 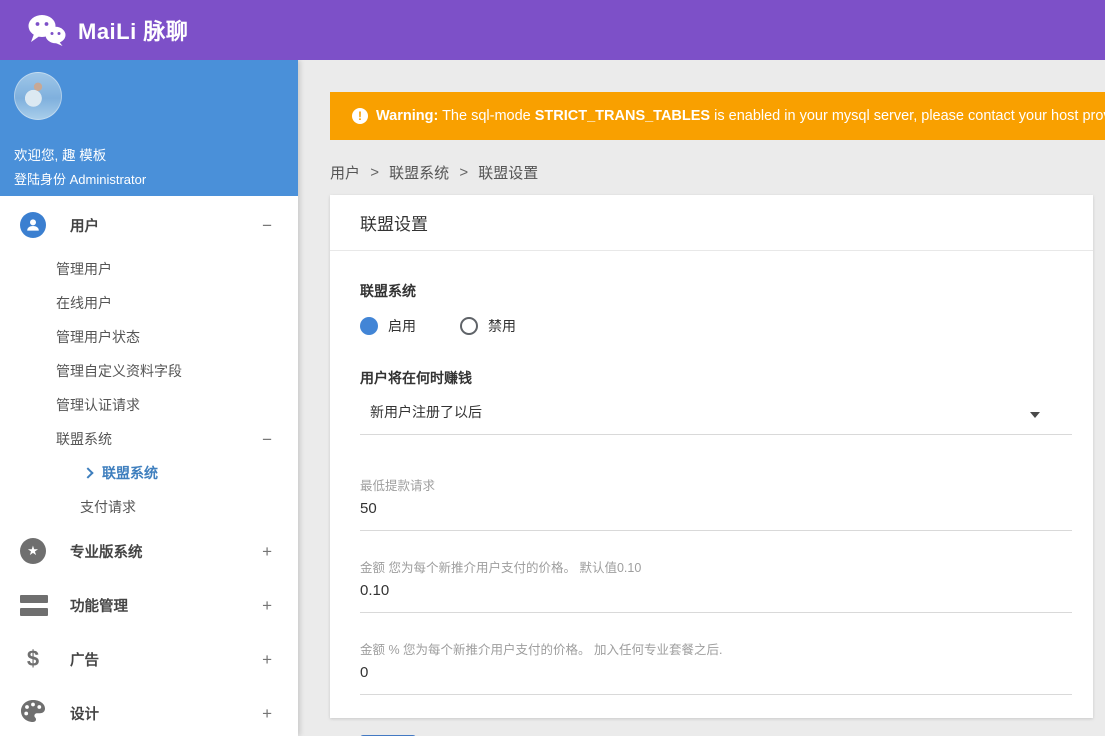 I want to click on min-withdrawal-group: 最低提款请求 50, so click(x=716, y=503).